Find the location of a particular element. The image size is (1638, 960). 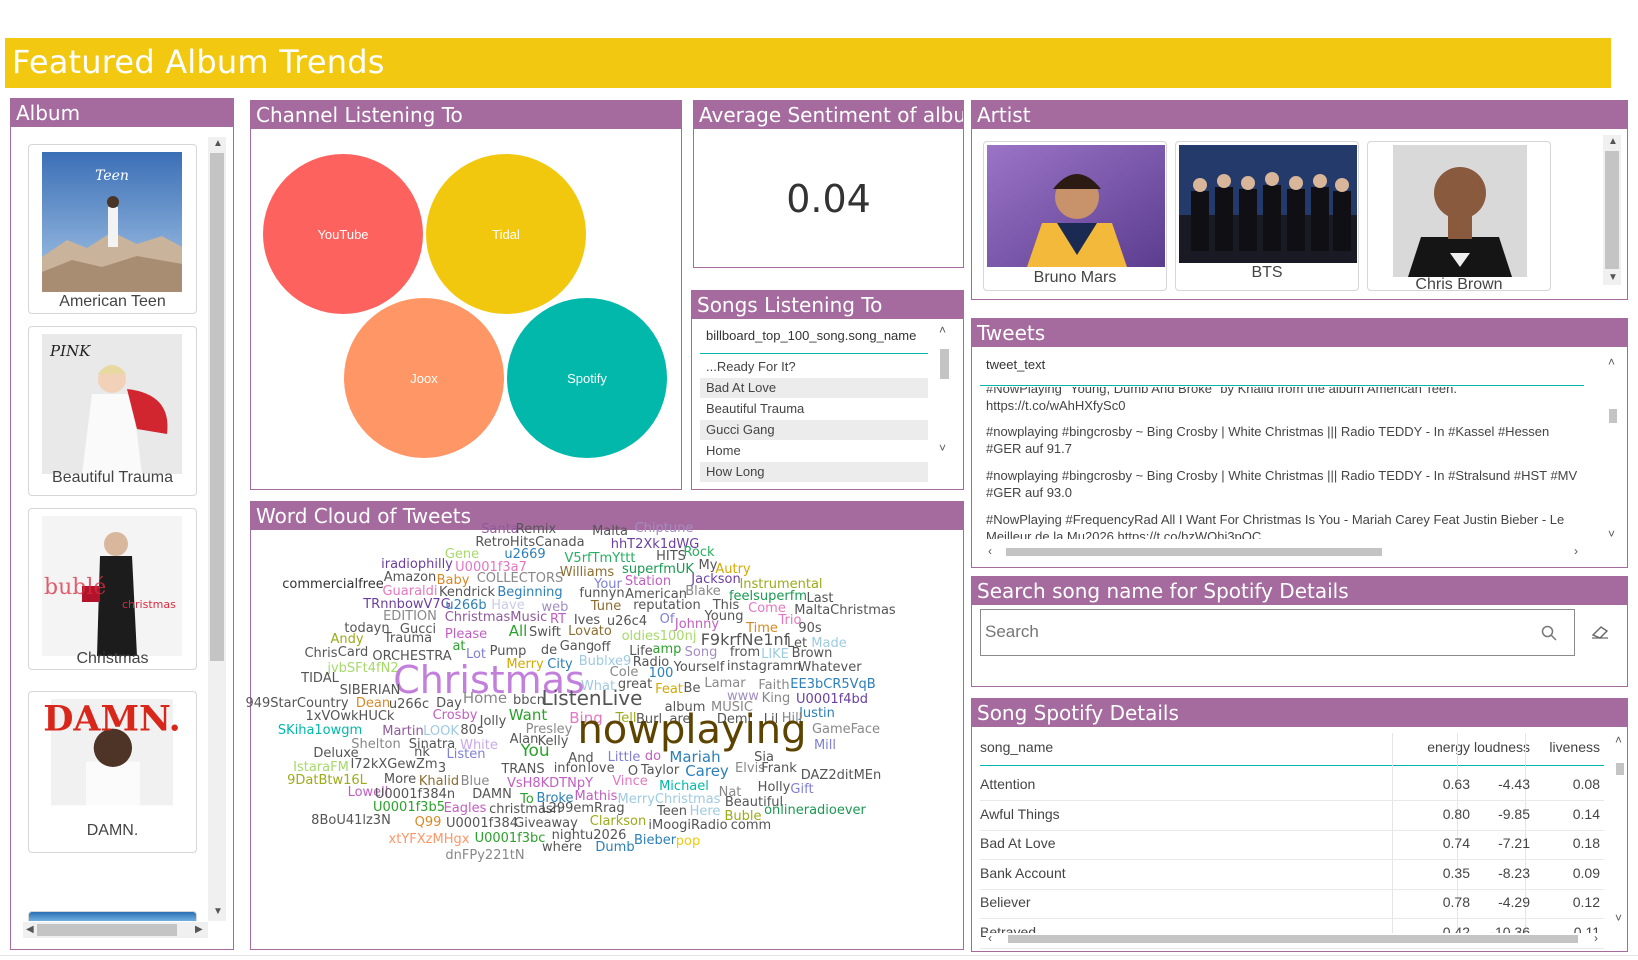

artist-card-bruno-mars: Bruno Mars is located at coordinates (1075, 216).